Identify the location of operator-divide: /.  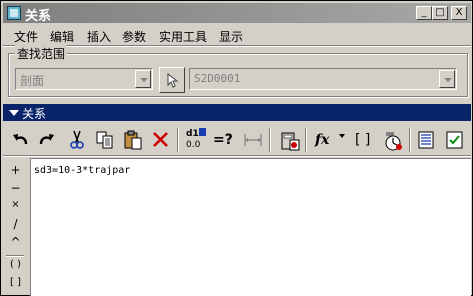
(15, 224).